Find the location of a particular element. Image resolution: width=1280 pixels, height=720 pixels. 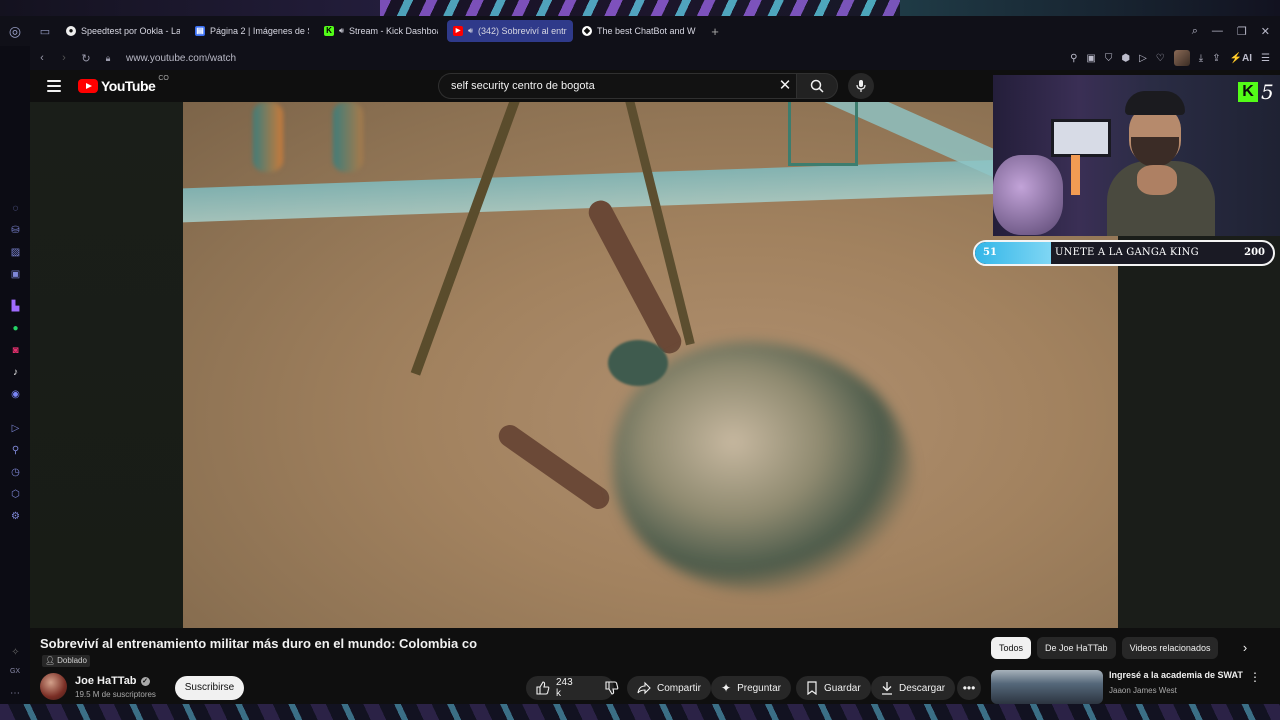

goal-current: 51 is located at coordinates (990, 252).